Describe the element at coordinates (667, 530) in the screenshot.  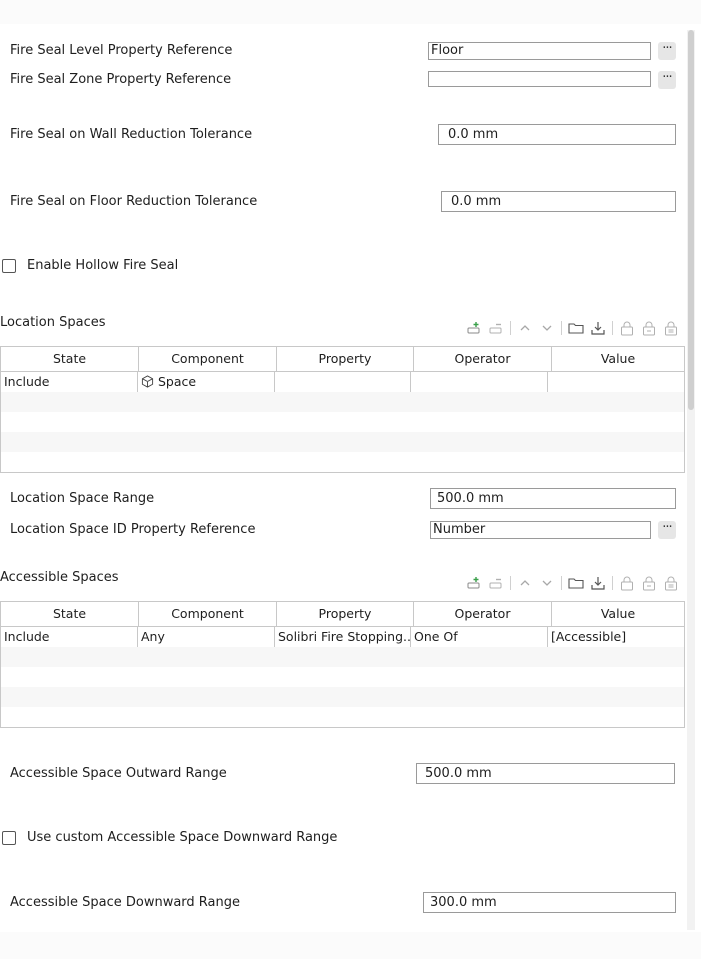
I see `location-id-ref-more-button: ···` at that location.